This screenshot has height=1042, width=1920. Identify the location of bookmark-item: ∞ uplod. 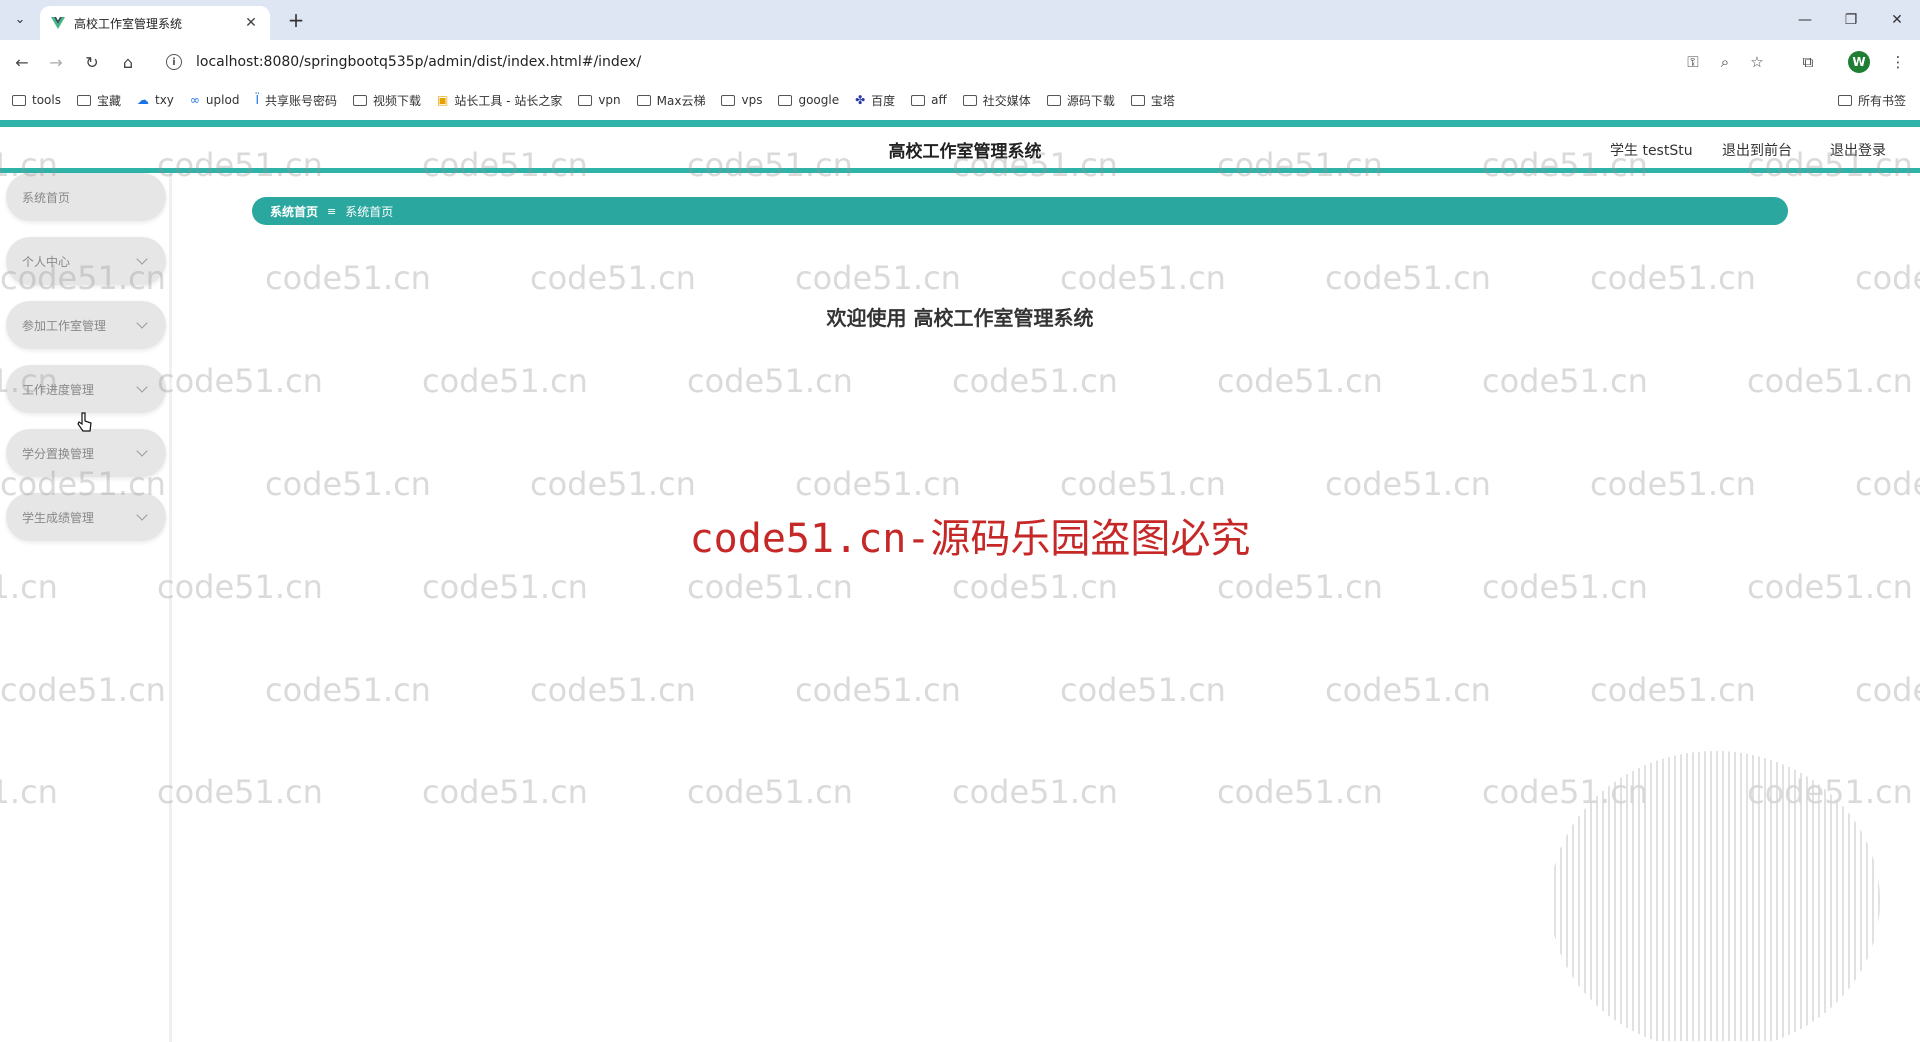
(215, 100).